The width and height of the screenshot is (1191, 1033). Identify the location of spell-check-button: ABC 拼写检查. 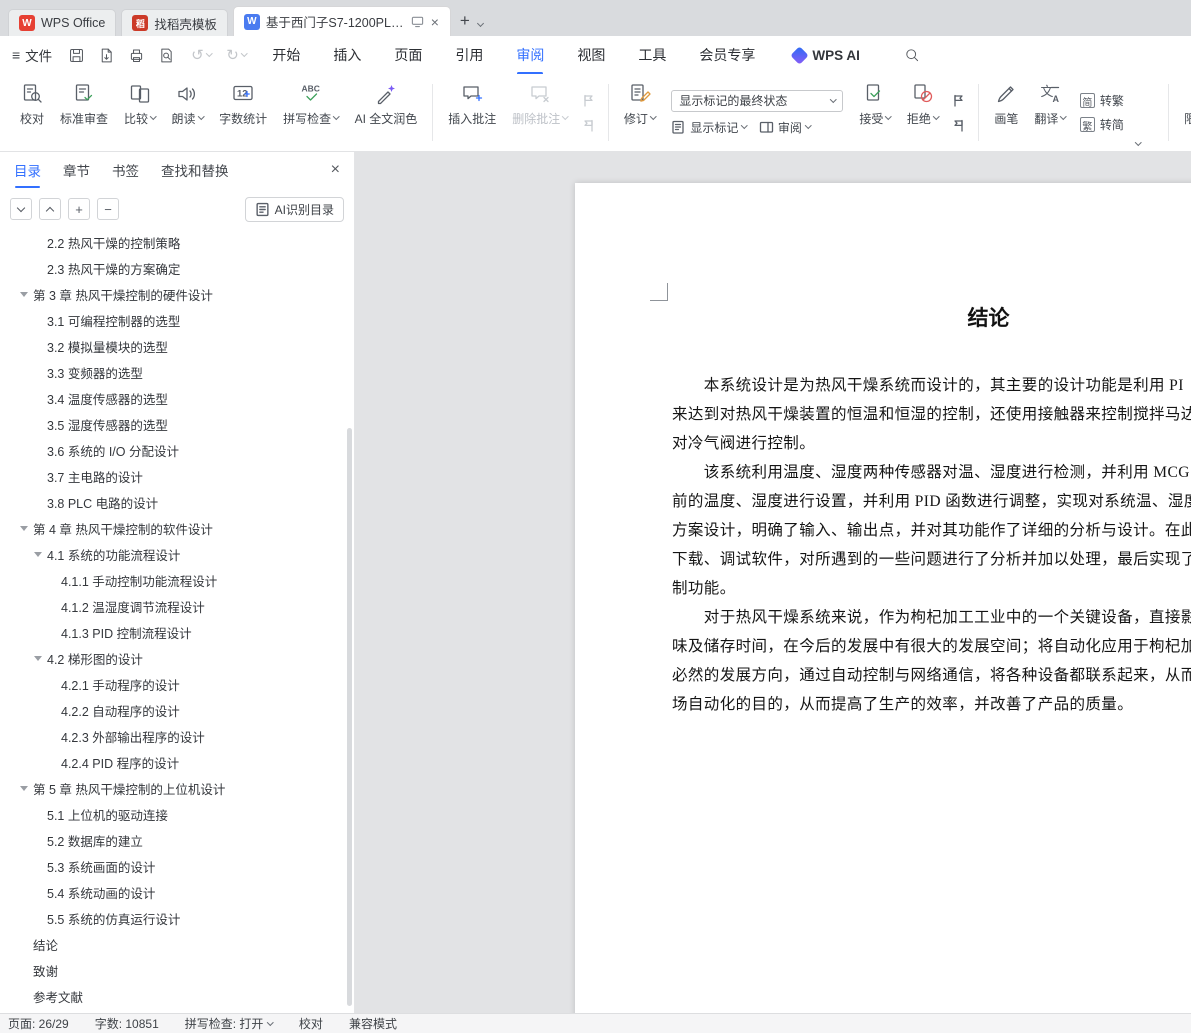
(311, 112).